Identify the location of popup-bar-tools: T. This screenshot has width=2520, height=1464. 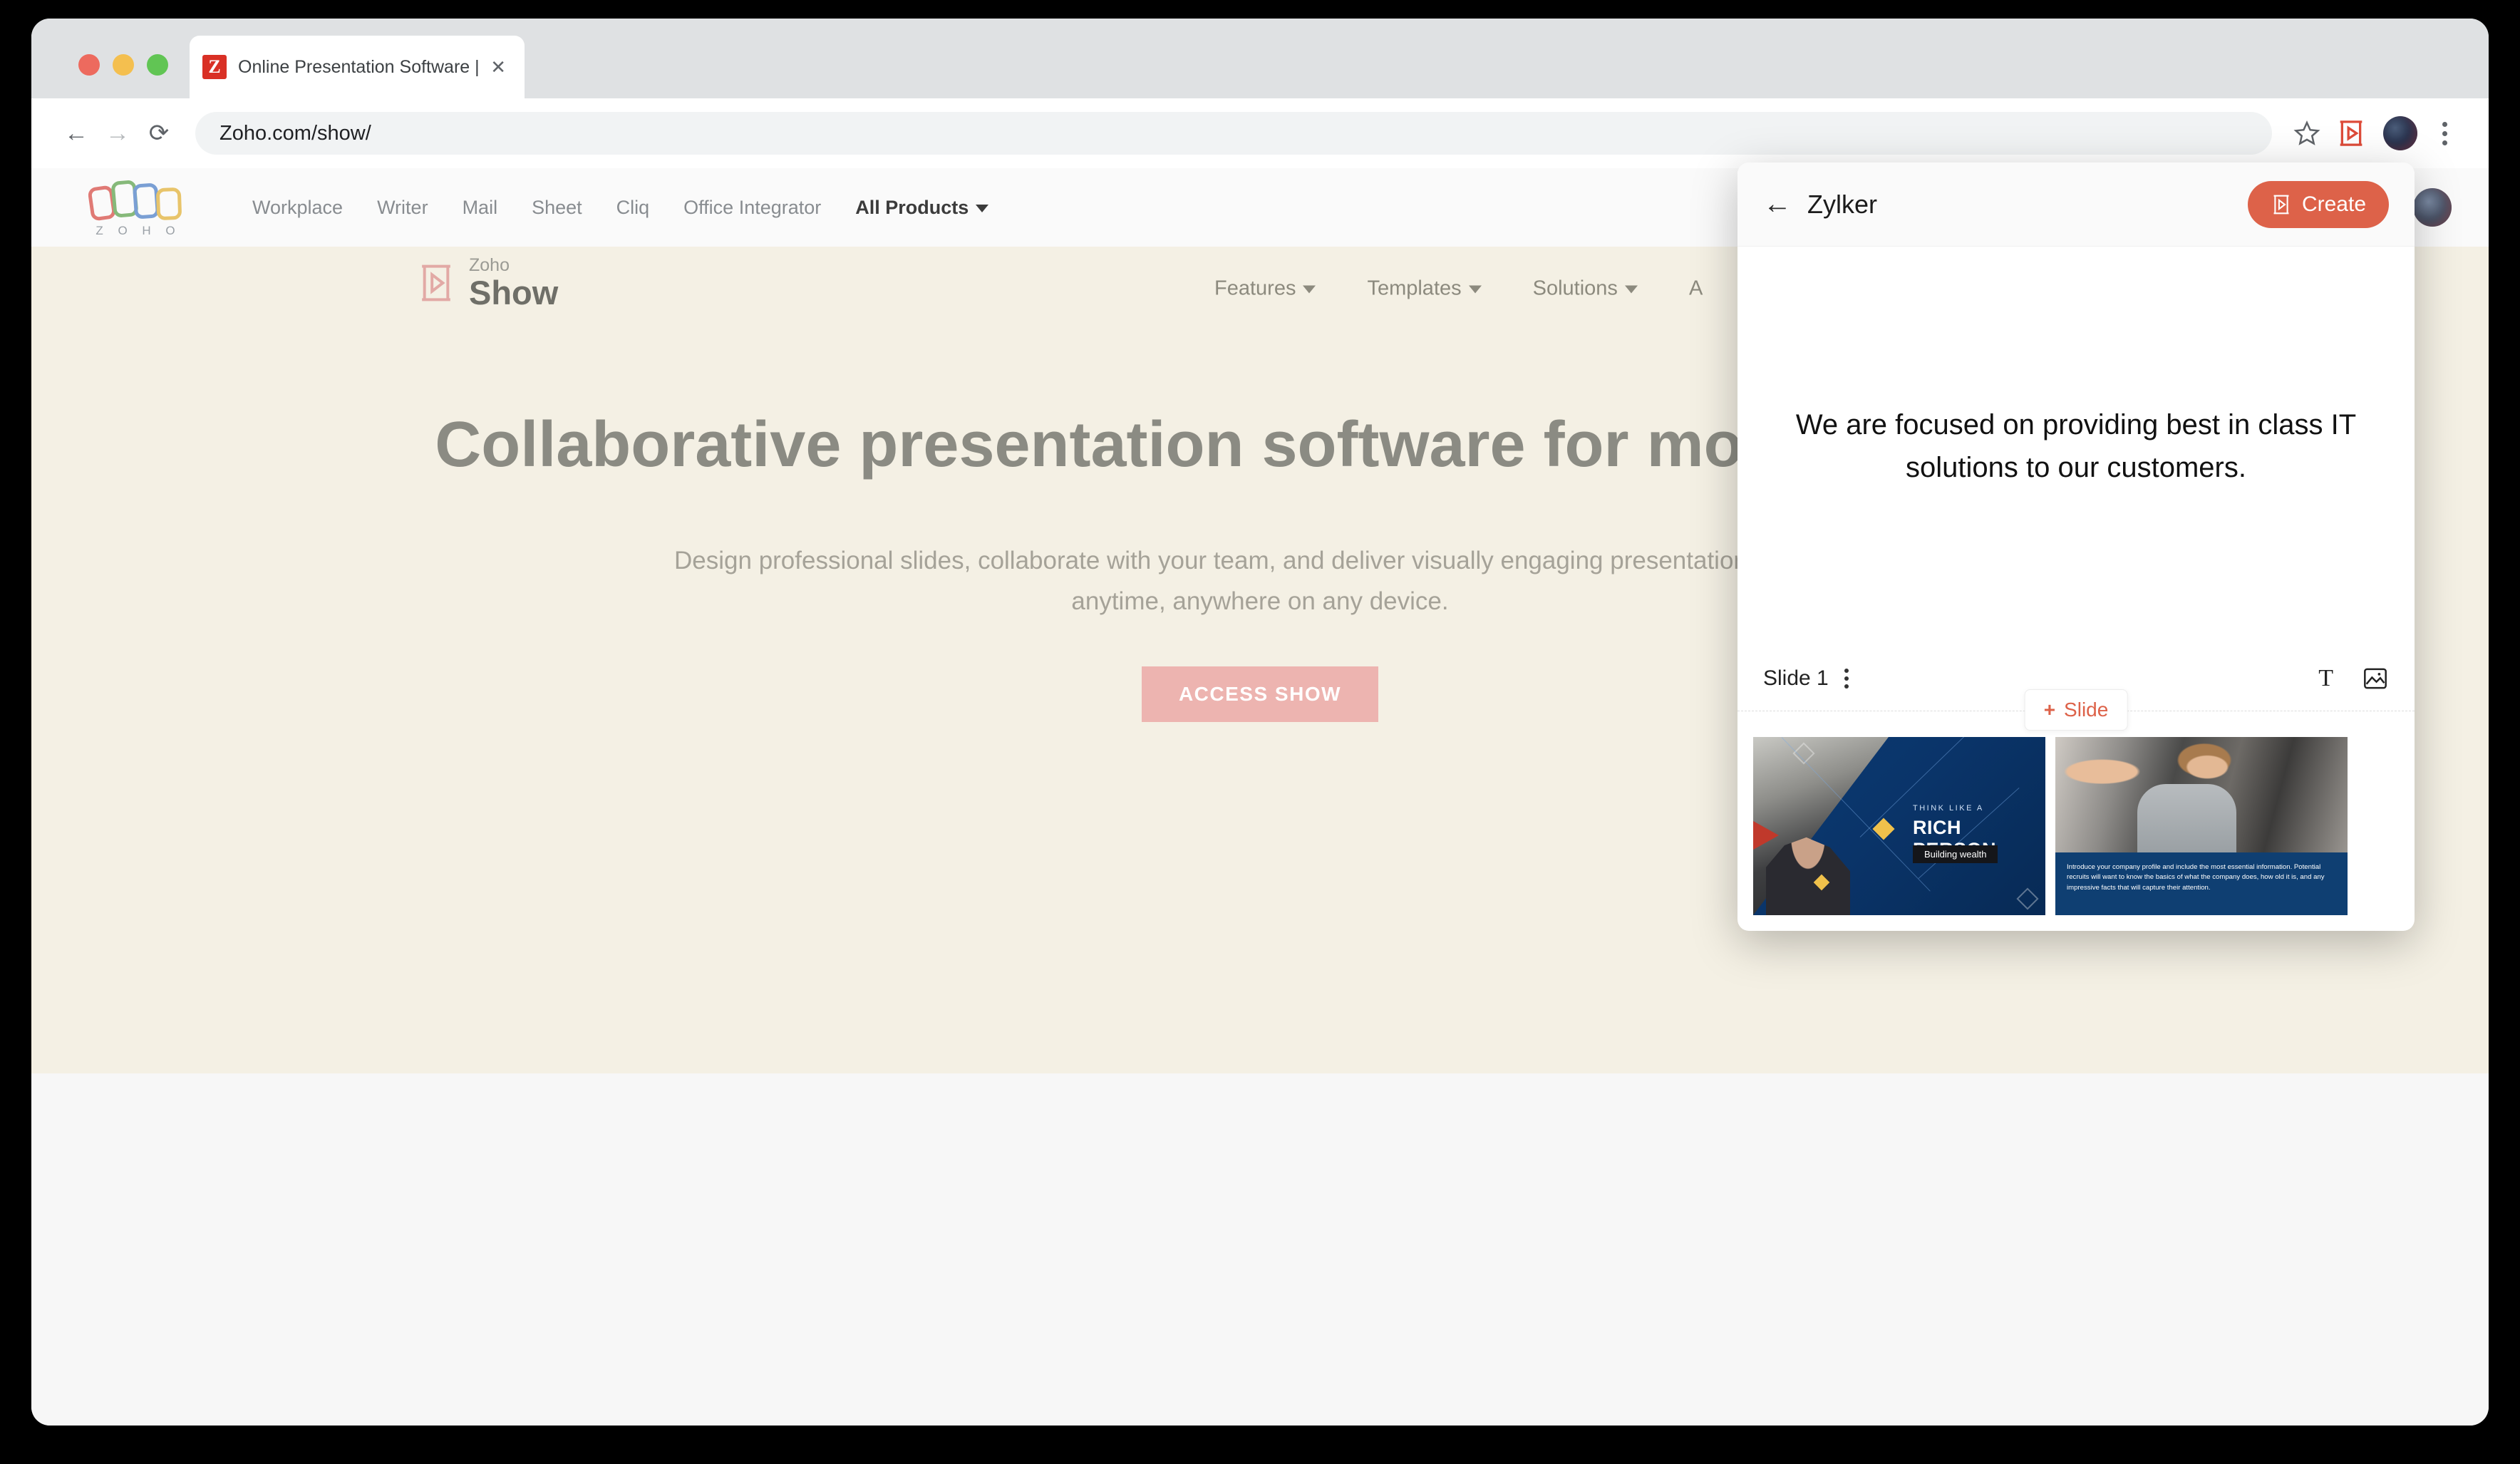
(2353, 678).